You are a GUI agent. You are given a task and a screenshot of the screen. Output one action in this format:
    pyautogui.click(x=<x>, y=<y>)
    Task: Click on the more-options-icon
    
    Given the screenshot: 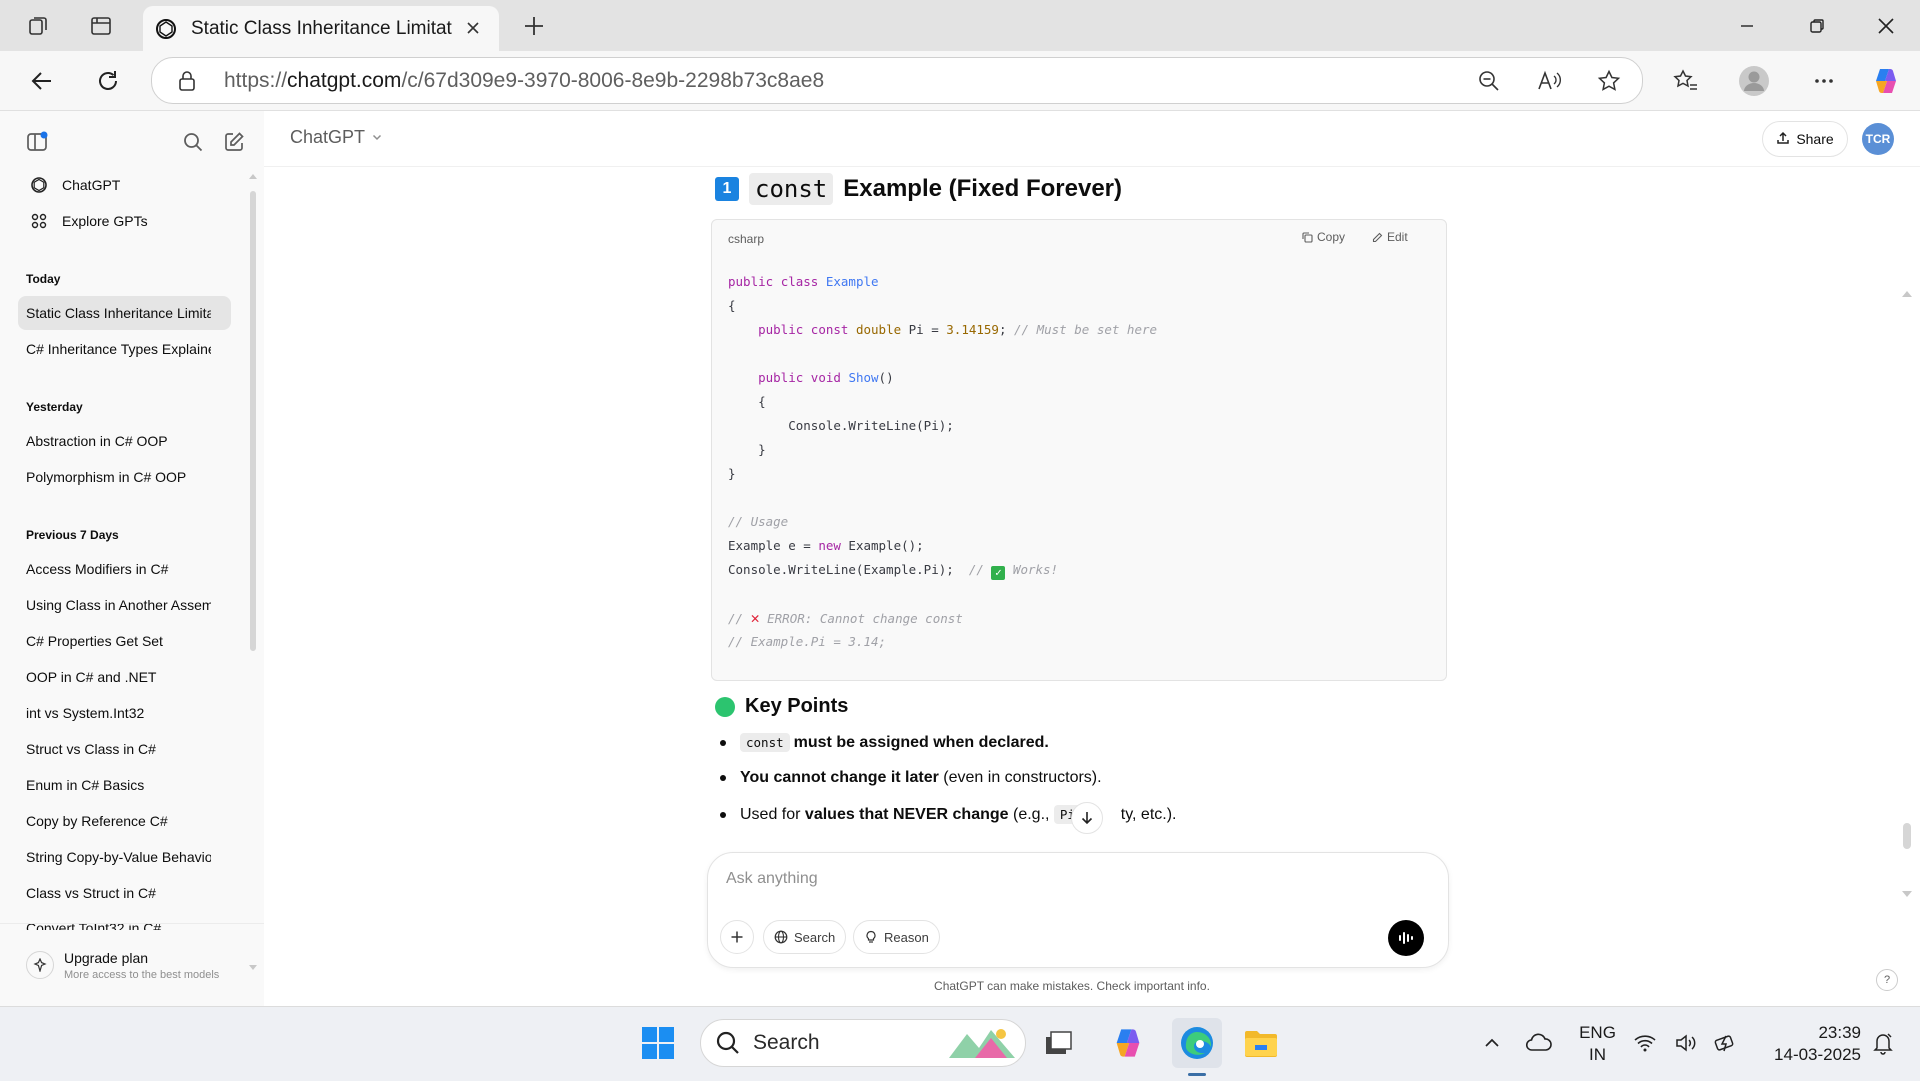 What is the action you would take?
    pyautogui.click(x=1824, y=81)
    